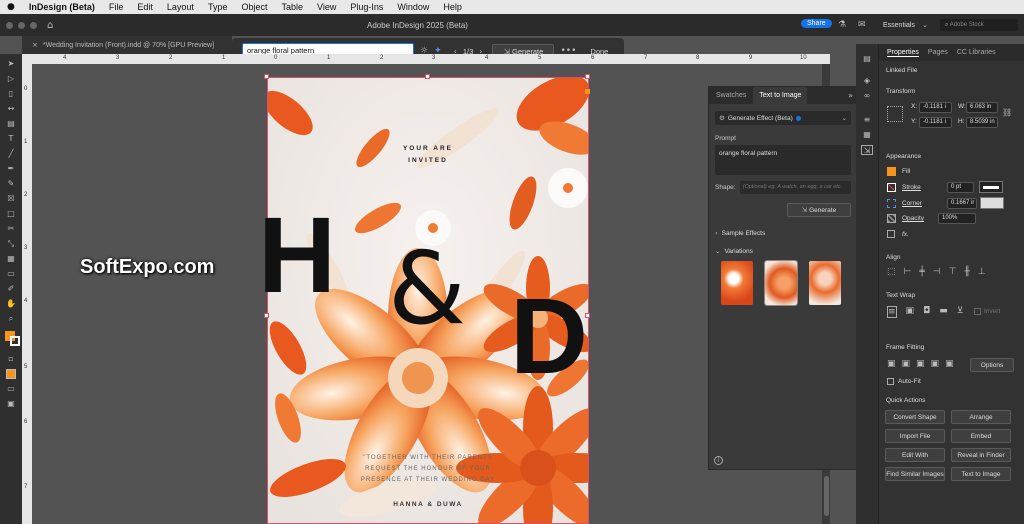 The height and width of the screenshot is (524, 1024). I want to click on screen-mode-icon: ▭, so click(11, 389).